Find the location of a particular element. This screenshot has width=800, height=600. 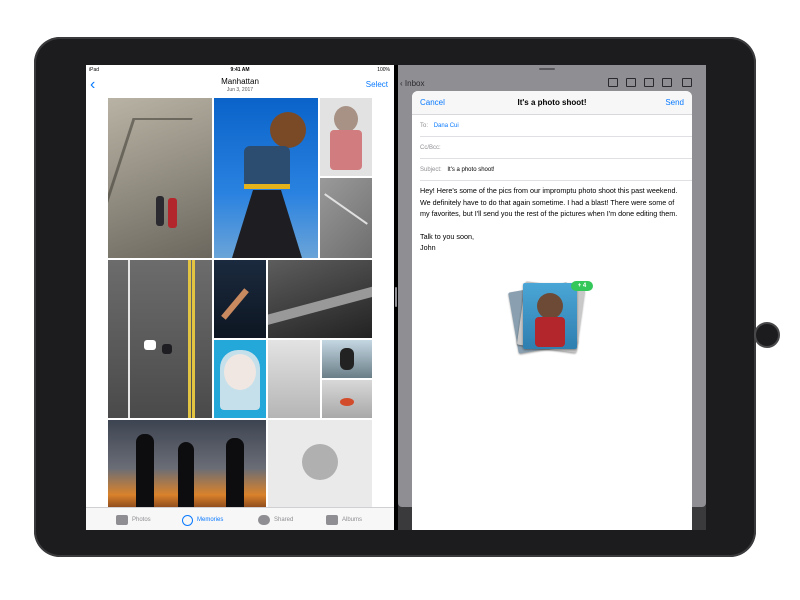

subject-field: Subject: It's a photo shoot! is located at coordinates (556, 170).